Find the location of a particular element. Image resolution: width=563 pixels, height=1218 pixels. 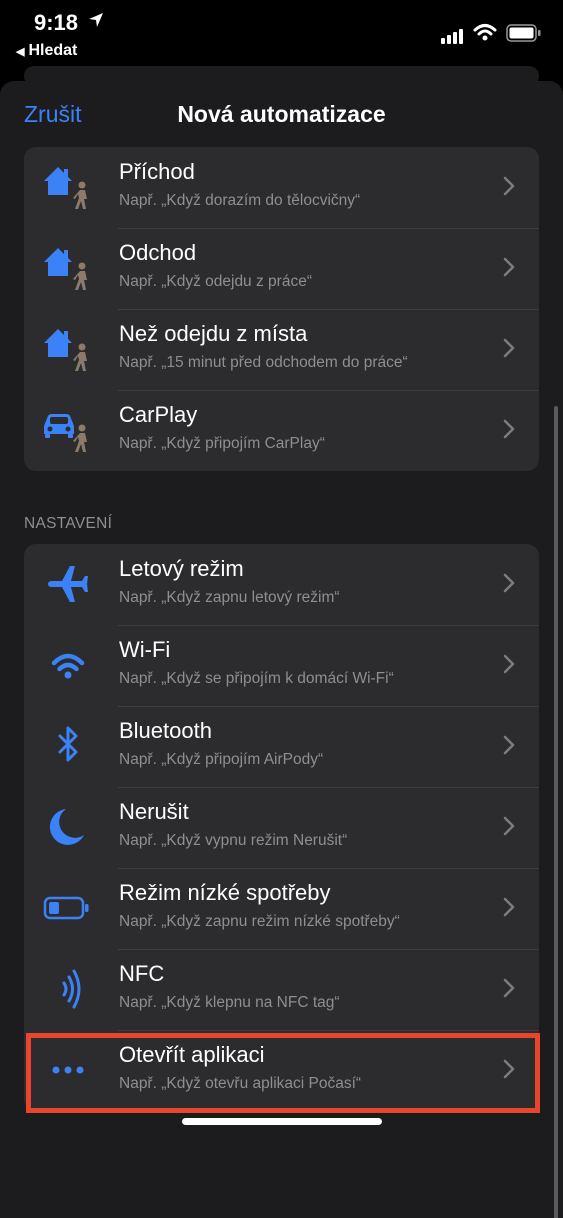

nfc-icon is located at coordinates (68, 989).